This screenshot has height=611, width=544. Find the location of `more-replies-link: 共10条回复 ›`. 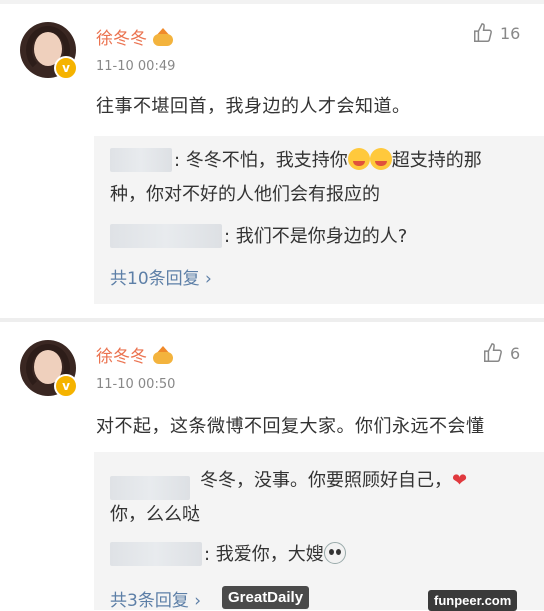

more-replies-link: 共10条回复 › is located at coordinates (161, 276).